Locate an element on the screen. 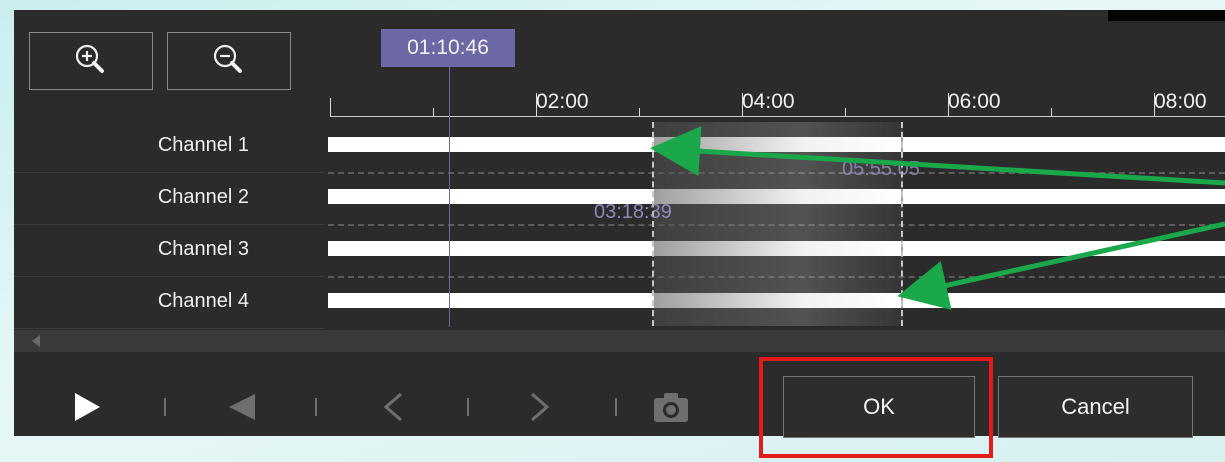  zoom-in-button is located at coordinates (91, 61).